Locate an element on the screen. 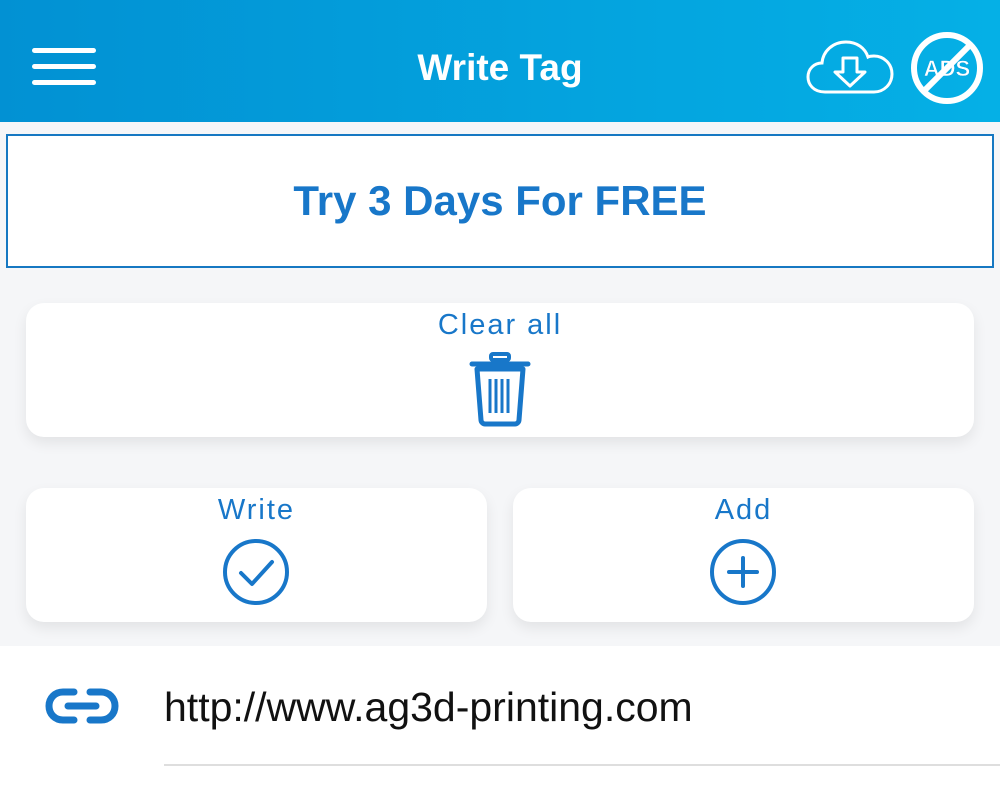  no-ads-button: ADS is located at coordinates (947, 68).